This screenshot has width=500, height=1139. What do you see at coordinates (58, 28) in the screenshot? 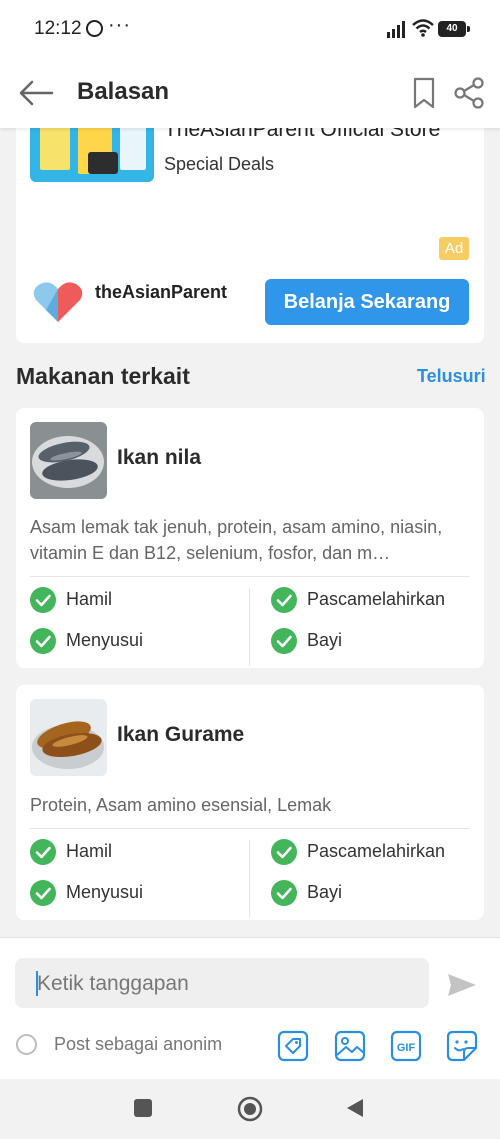
I see `status-time: 12:12` at bounding box center [58, 28].